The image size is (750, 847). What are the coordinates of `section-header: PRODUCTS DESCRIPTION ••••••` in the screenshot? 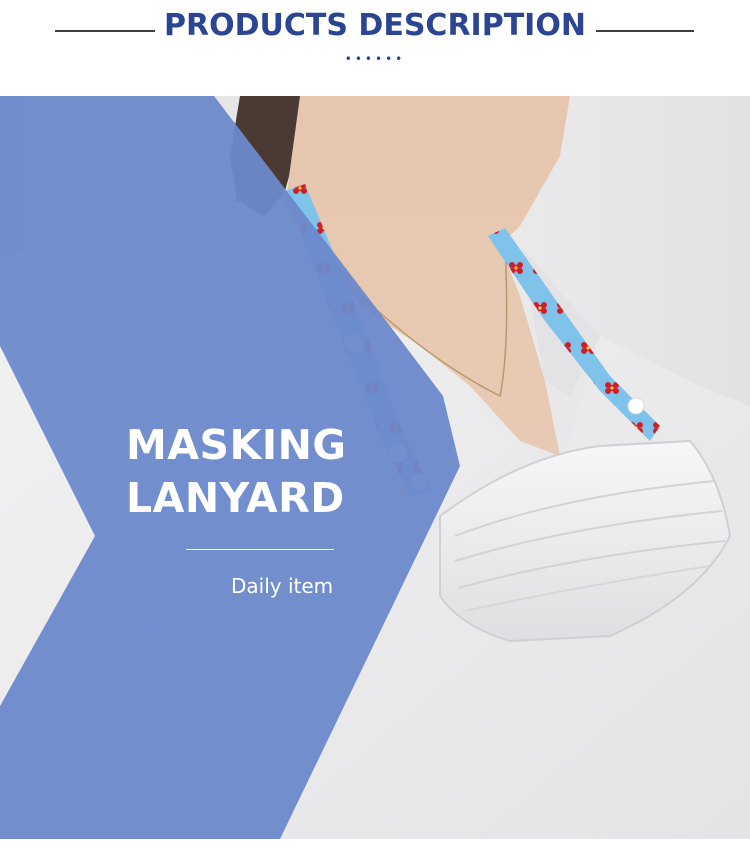 It's located at (375, 48).